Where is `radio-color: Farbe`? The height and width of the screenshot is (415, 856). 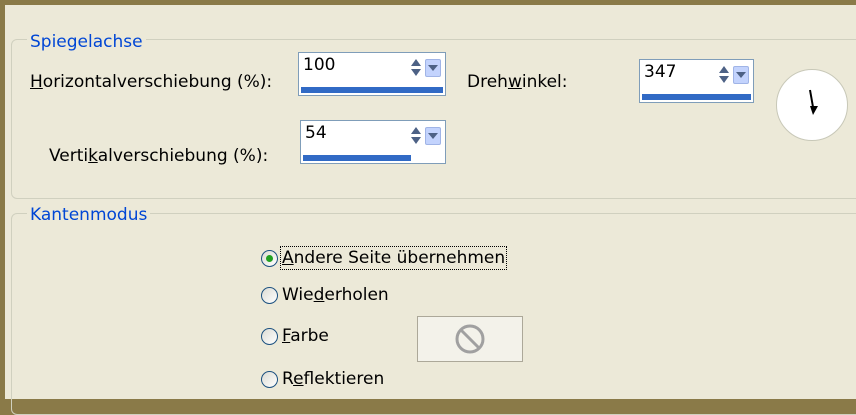 radio-color: Farbe is located at coordinates (295, 336).